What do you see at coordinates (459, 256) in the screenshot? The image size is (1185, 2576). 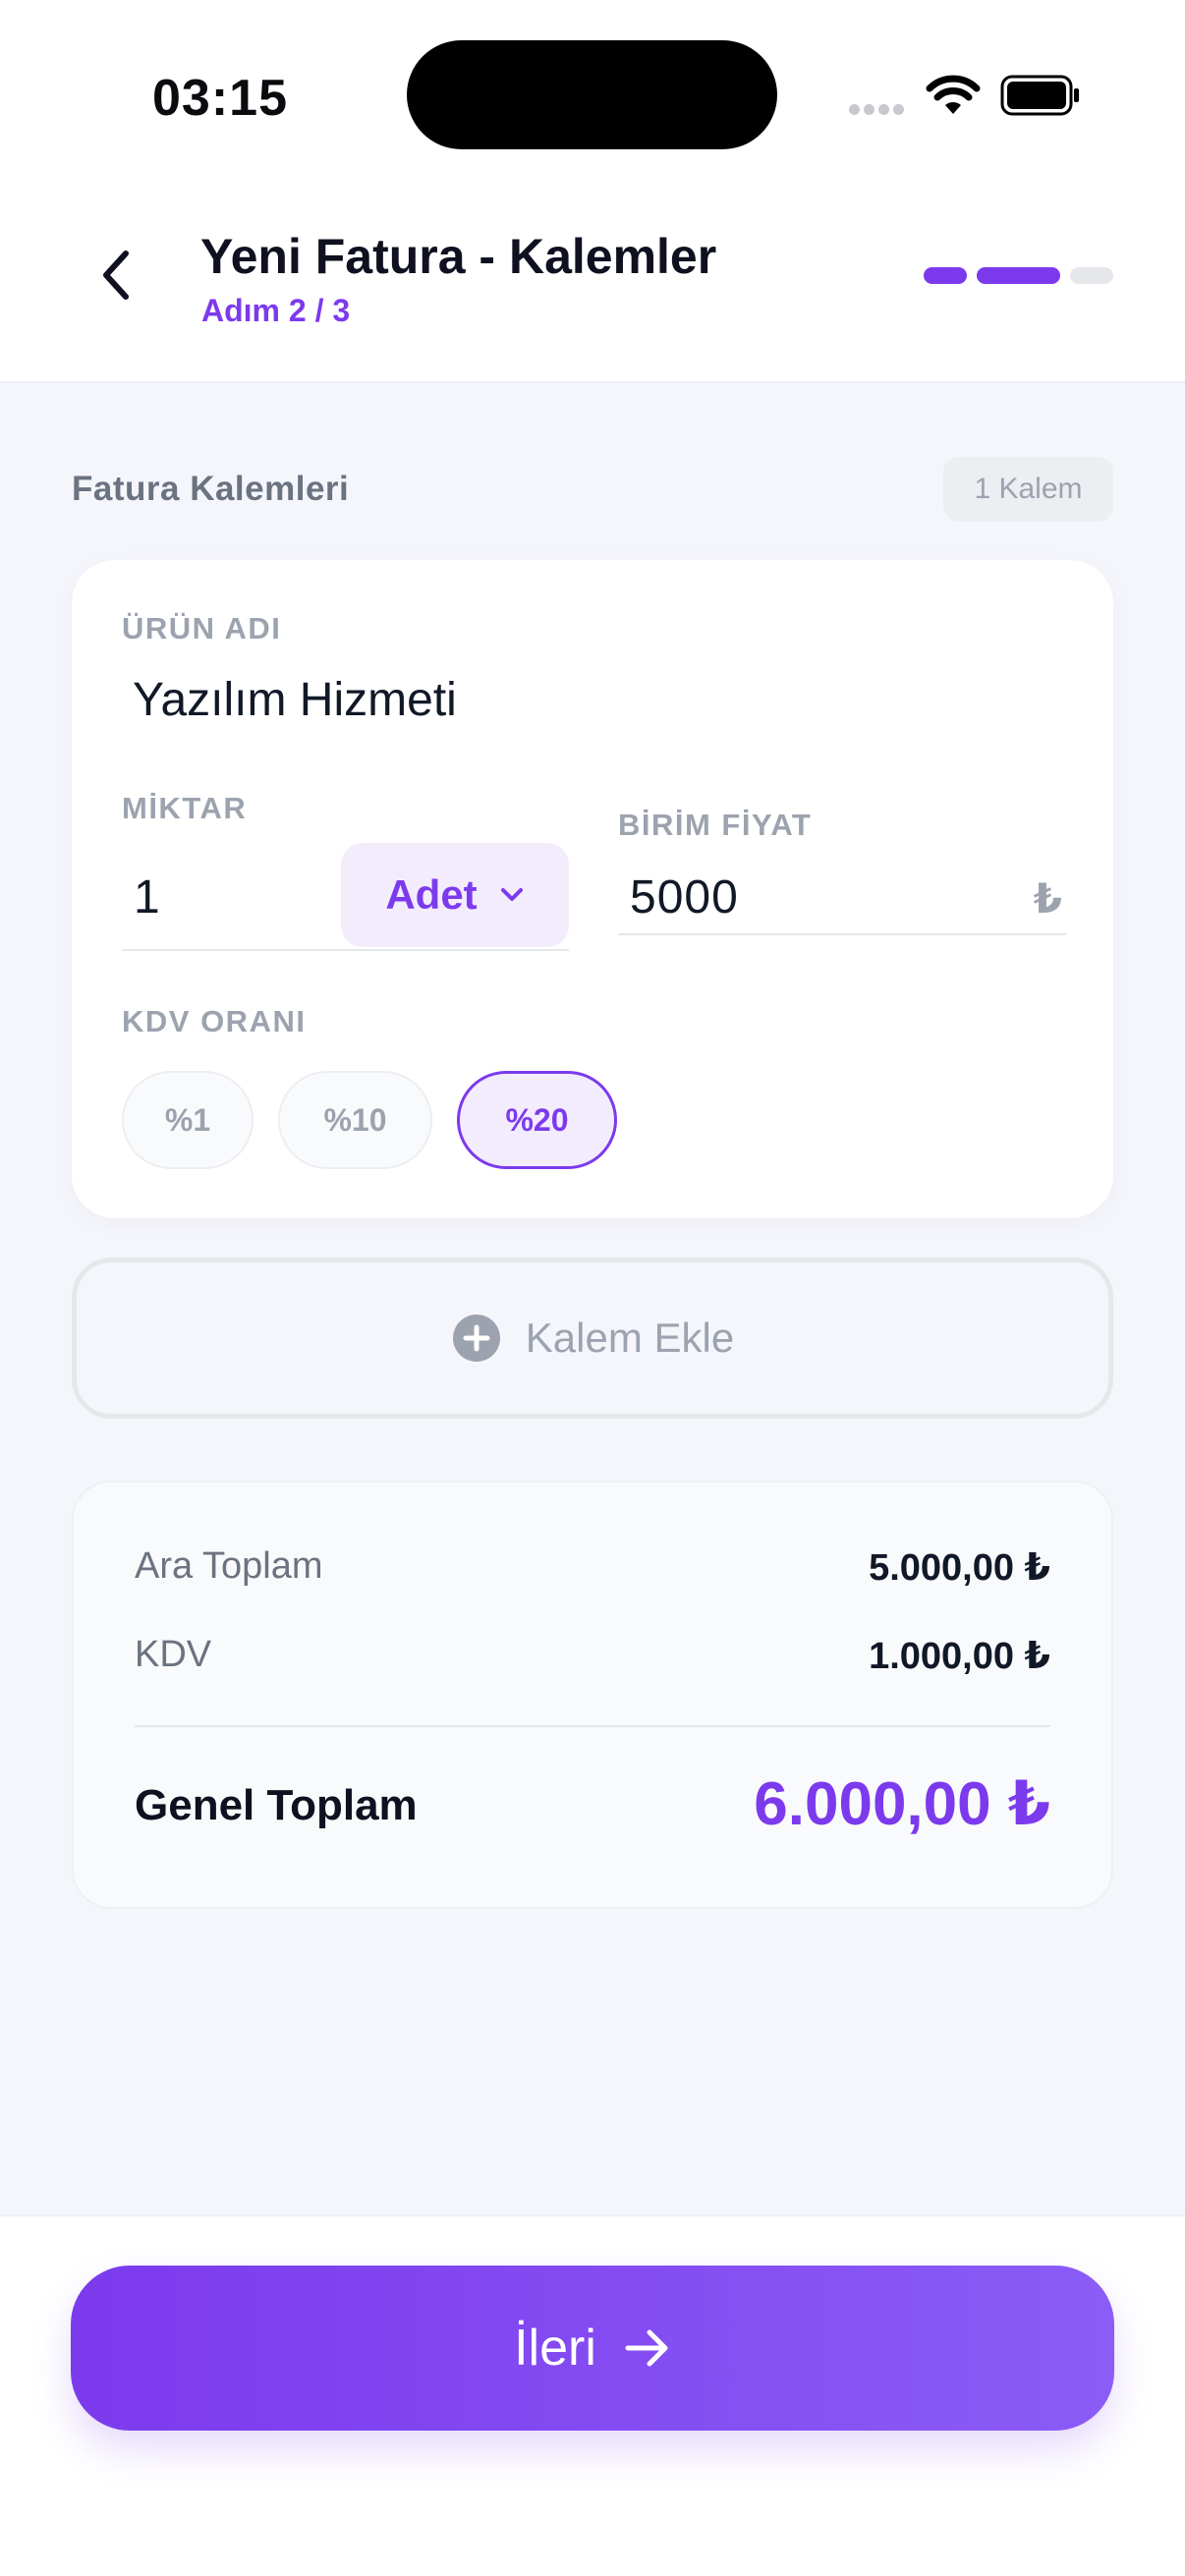 I see `page-title: Yeni Fatura - Kalemler` at bounding box center [459, 256].